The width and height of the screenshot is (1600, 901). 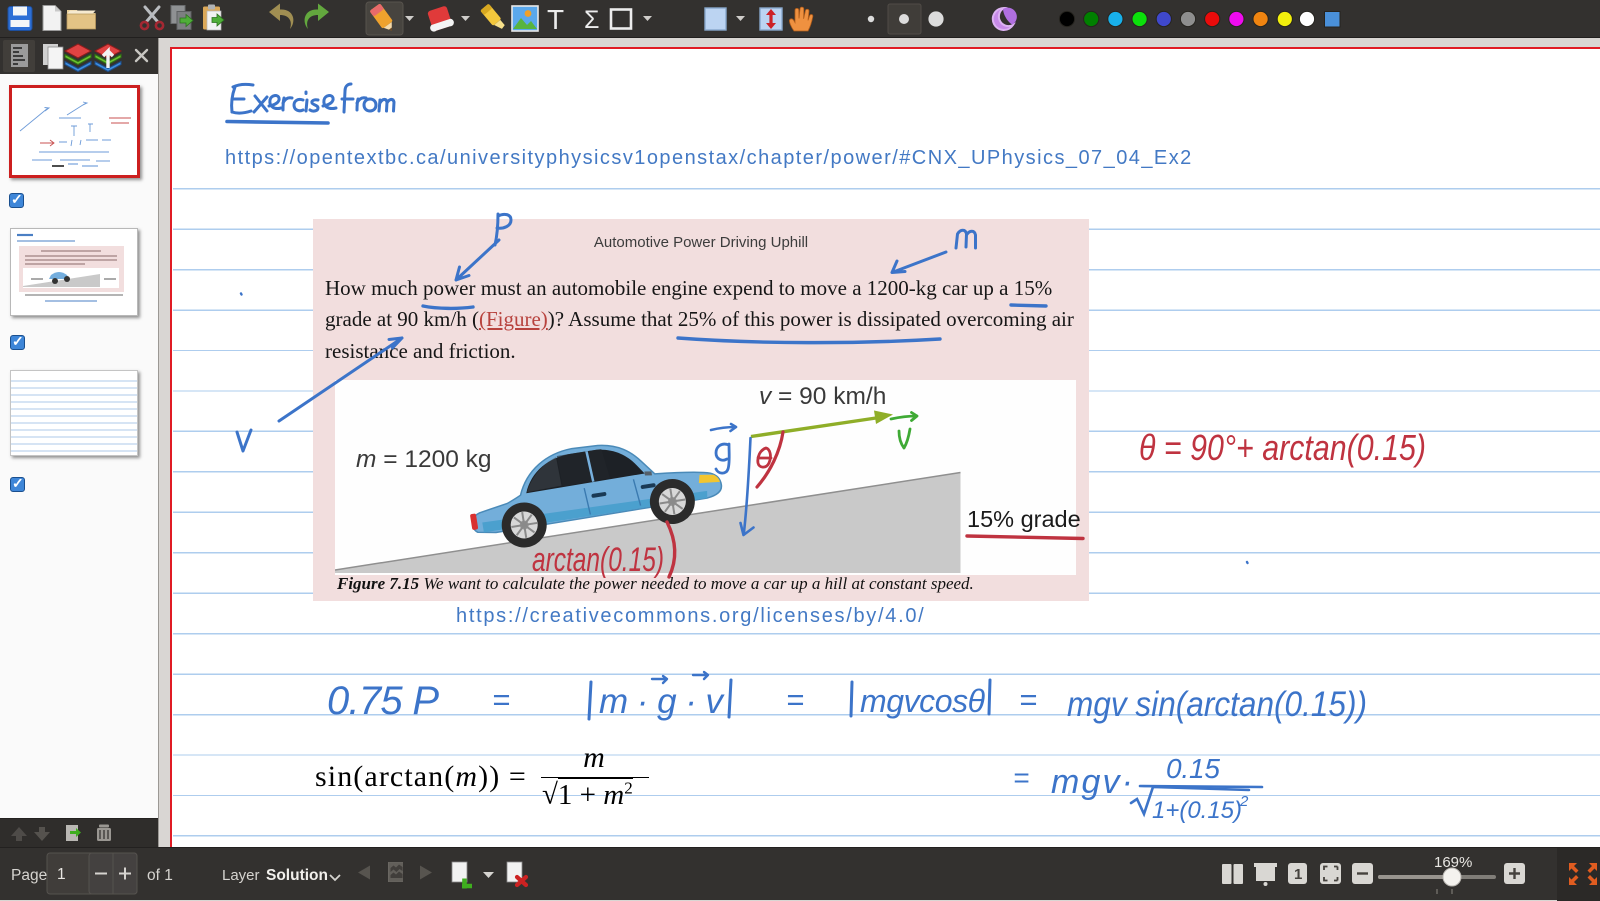 What do you see at coordinates (598, 560) in the screenshot?
I see `svg-text: arctan(0.15)` at bounding box center [598, 560].